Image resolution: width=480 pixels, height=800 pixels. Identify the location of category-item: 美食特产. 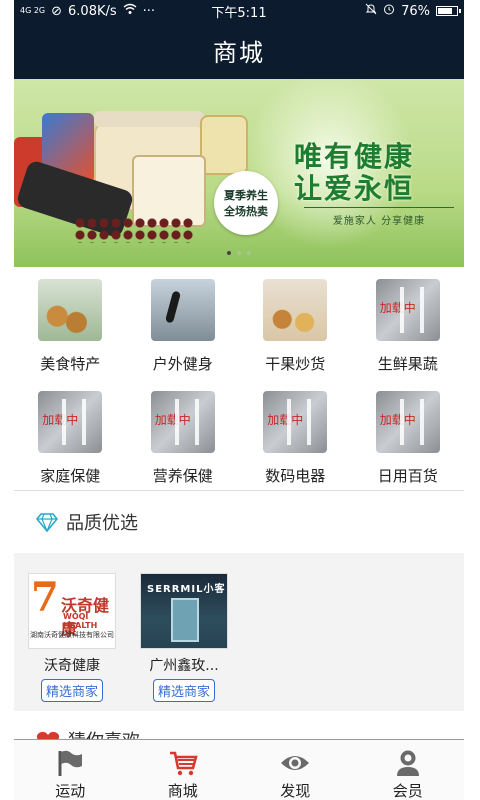
(70, 323).